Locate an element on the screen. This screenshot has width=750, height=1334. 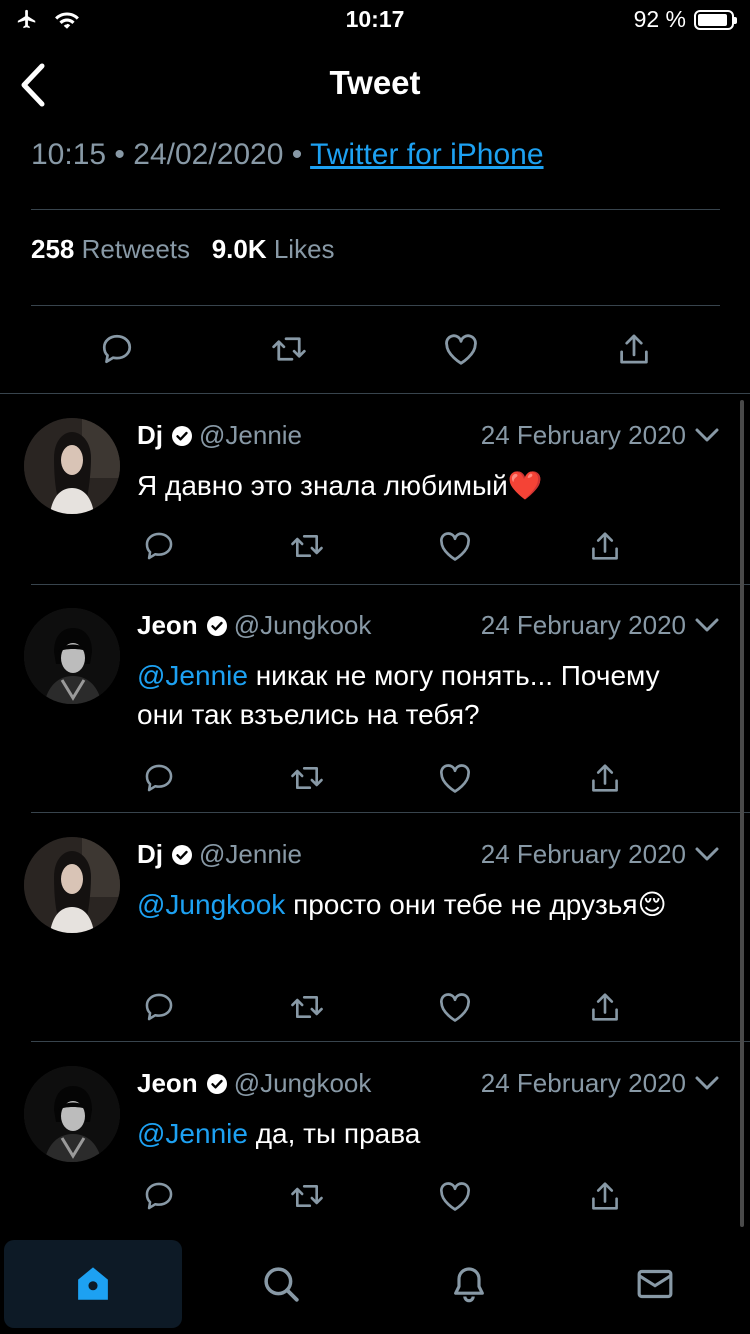
tweet-source-link: Twitter for iPhone is located at coordinates (426, 154).